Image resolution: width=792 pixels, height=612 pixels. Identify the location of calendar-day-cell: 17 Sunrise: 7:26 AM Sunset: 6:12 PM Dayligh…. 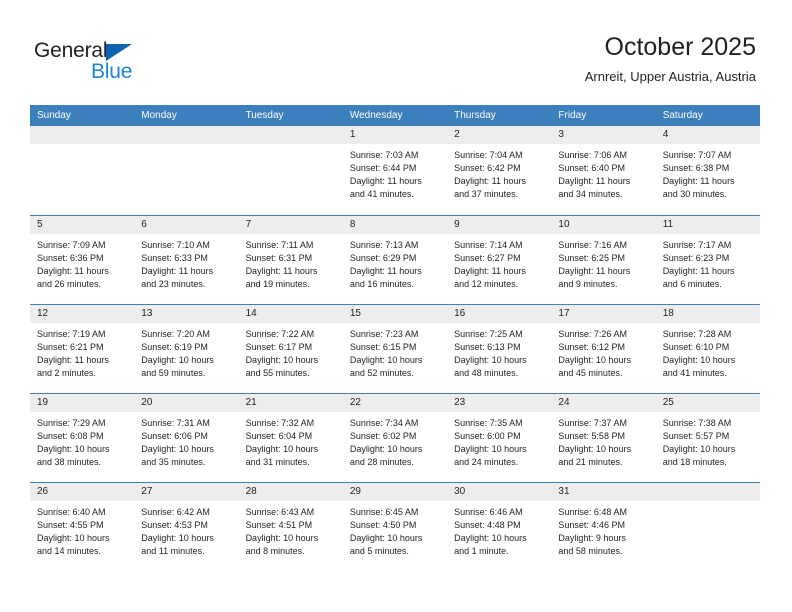
(603, 349).